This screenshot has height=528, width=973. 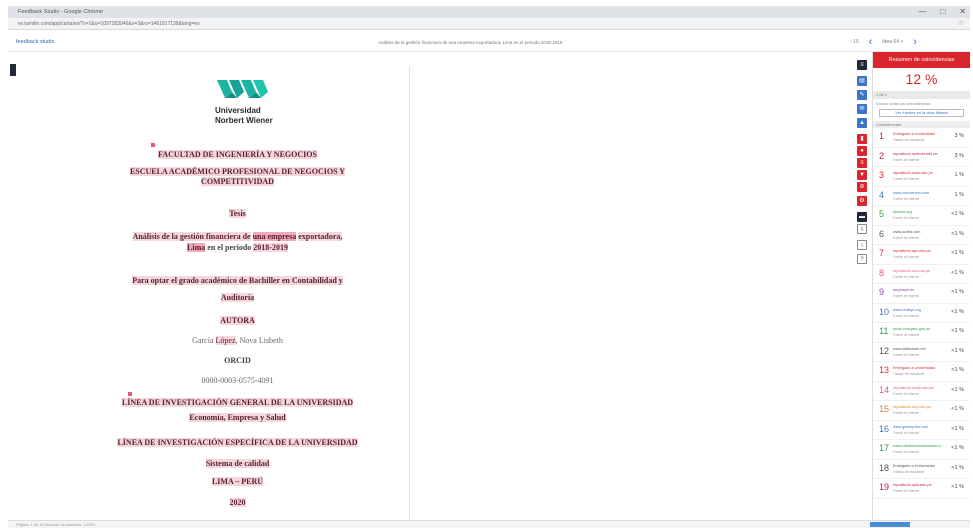 I want to click on school-text2: COMPETITIVIDAD, so click(x=237, y=181).